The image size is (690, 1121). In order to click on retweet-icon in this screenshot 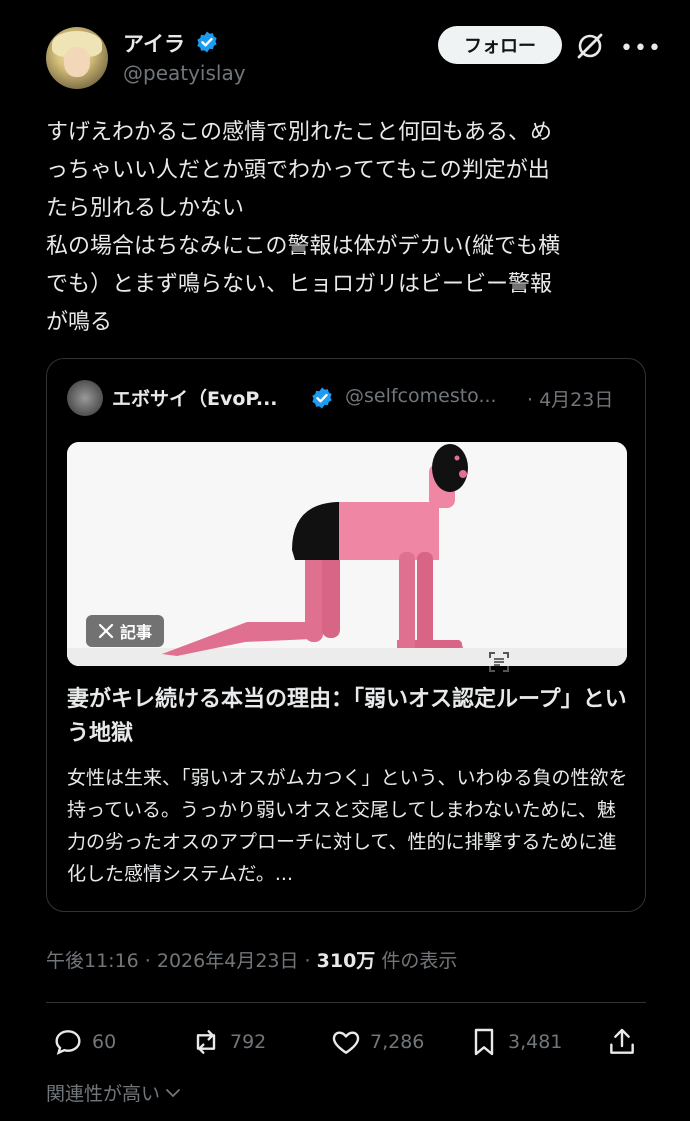, I will do `click(206, 1042)`.